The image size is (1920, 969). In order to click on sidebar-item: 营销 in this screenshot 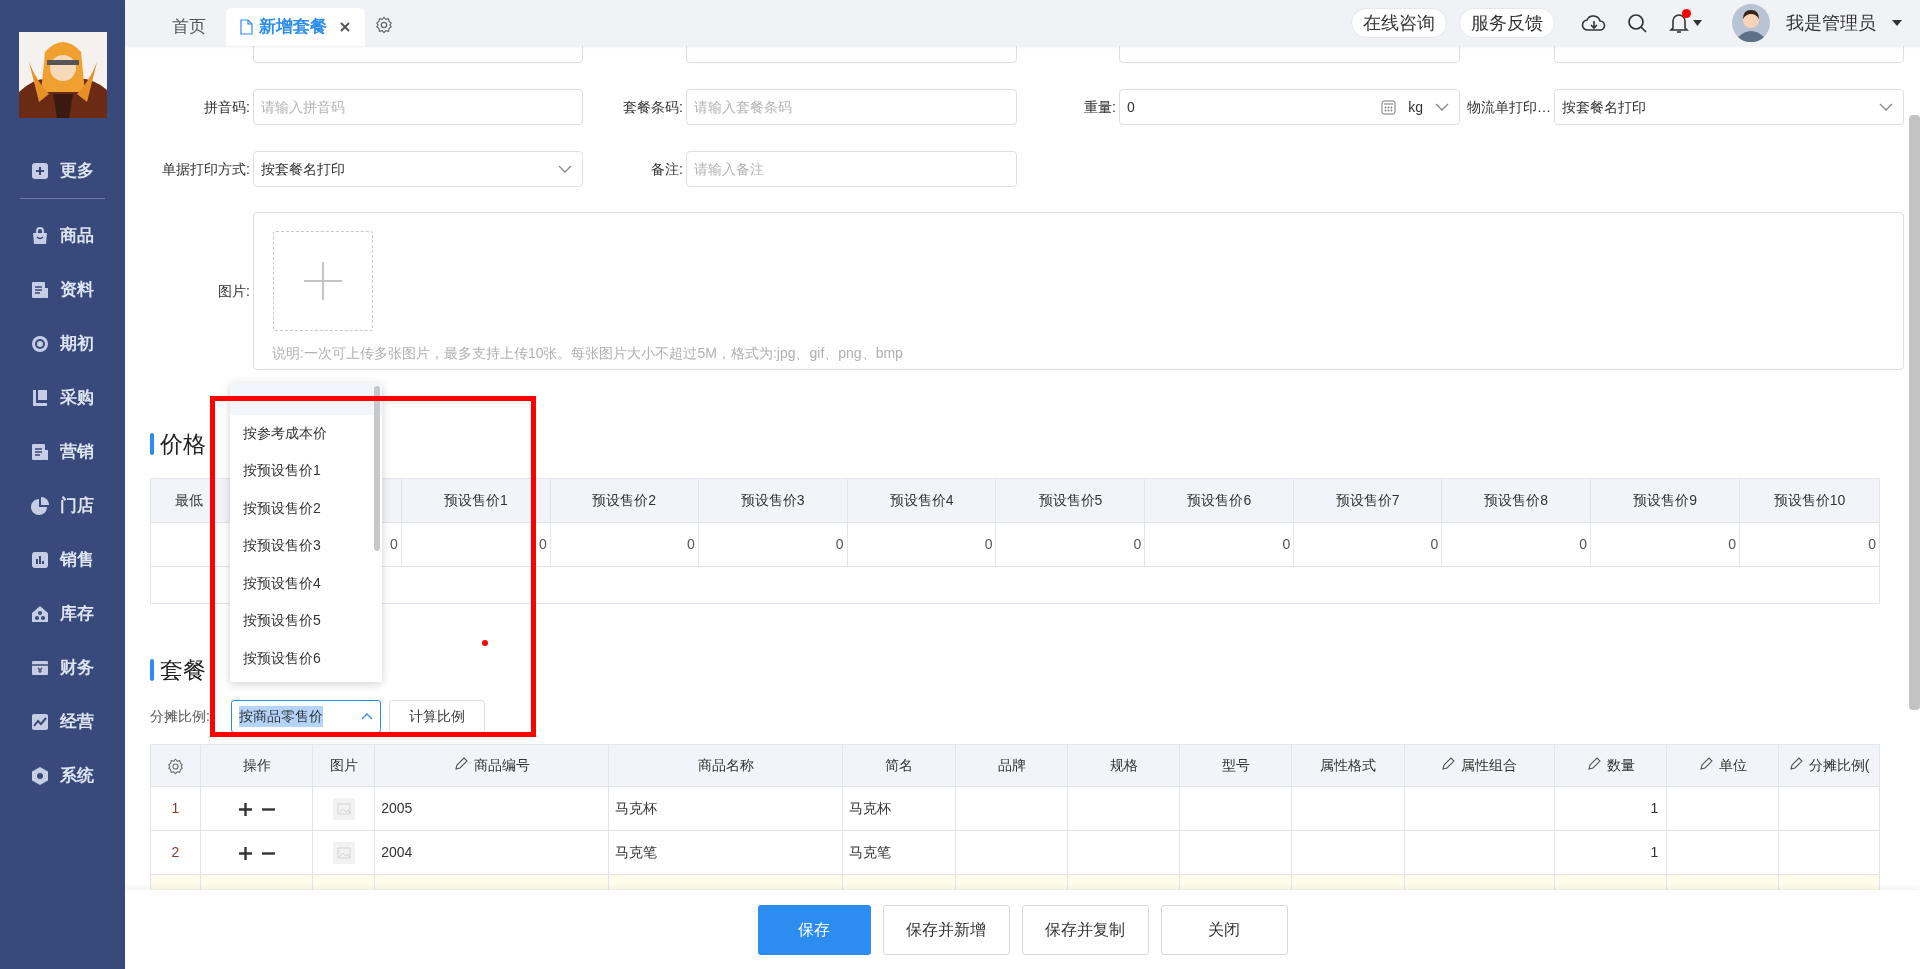, I will do `click(62, 452)`.